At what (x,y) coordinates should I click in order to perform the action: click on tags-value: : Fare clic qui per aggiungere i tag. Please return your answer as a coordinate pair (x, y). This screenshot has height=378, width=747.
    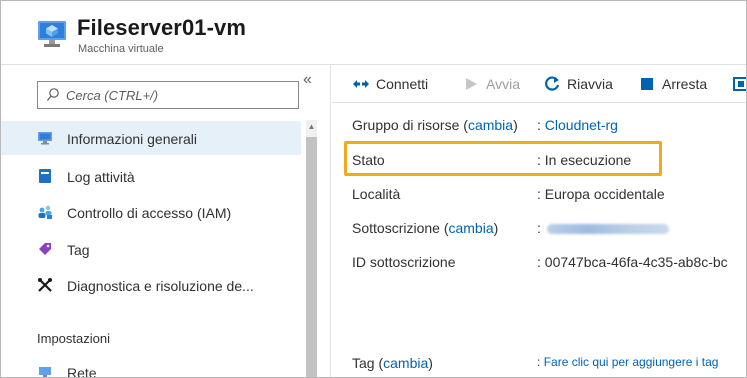
    Looking at the image, I should click on (628, 362).